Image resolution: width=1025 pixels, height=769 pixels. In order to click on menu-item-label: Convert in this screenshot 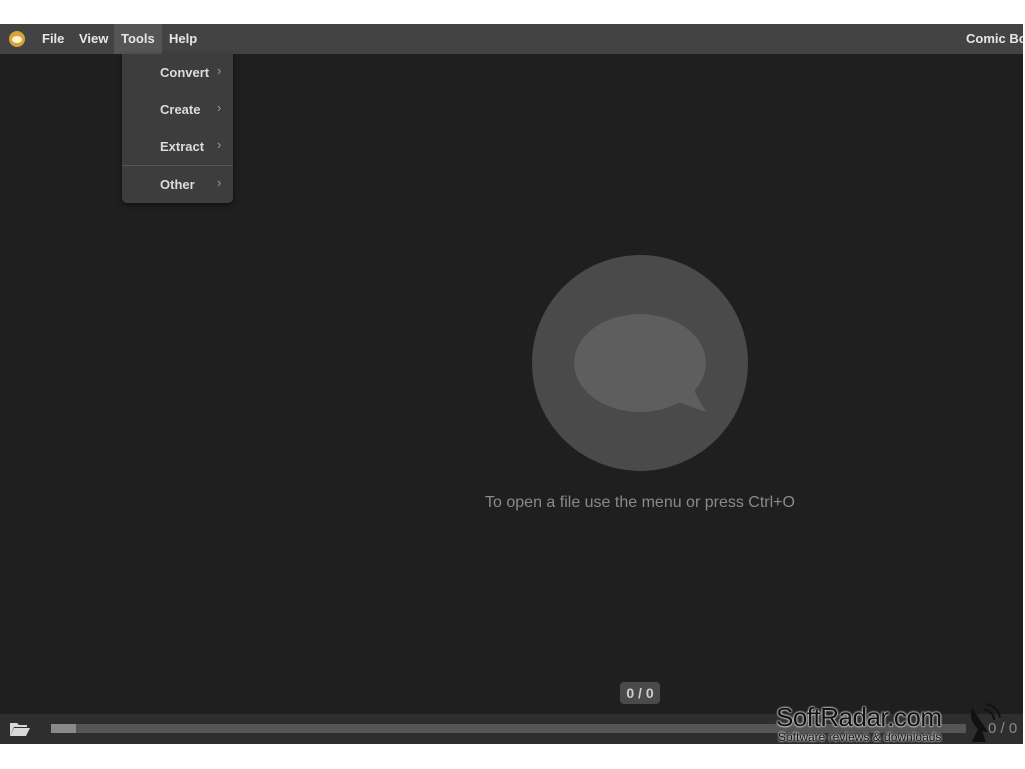, I will do `click(185, 72)`.